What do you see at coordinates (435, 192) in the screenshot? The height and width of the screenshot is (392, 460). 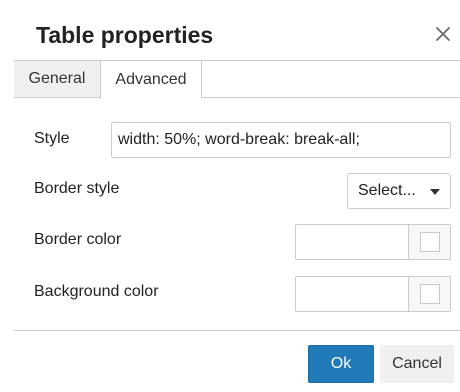 I see `caret-down-icon` at bounding box center [435, 192].